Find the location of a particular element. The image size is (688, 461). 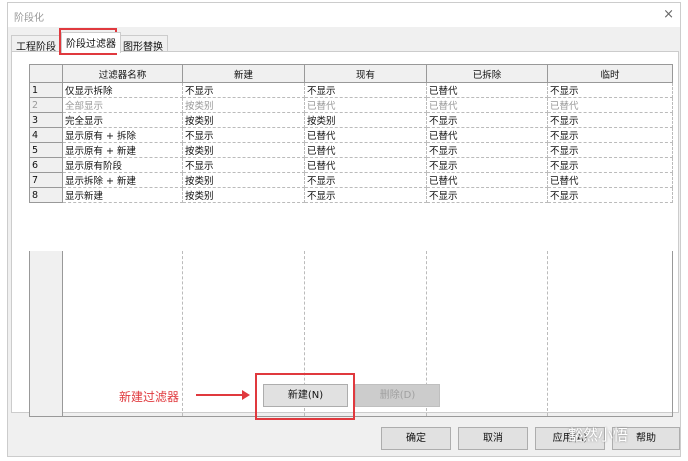

table-row: 3 完全显示 按类别 按类别 不显示 不显示 is located at coordinates (351, 120).